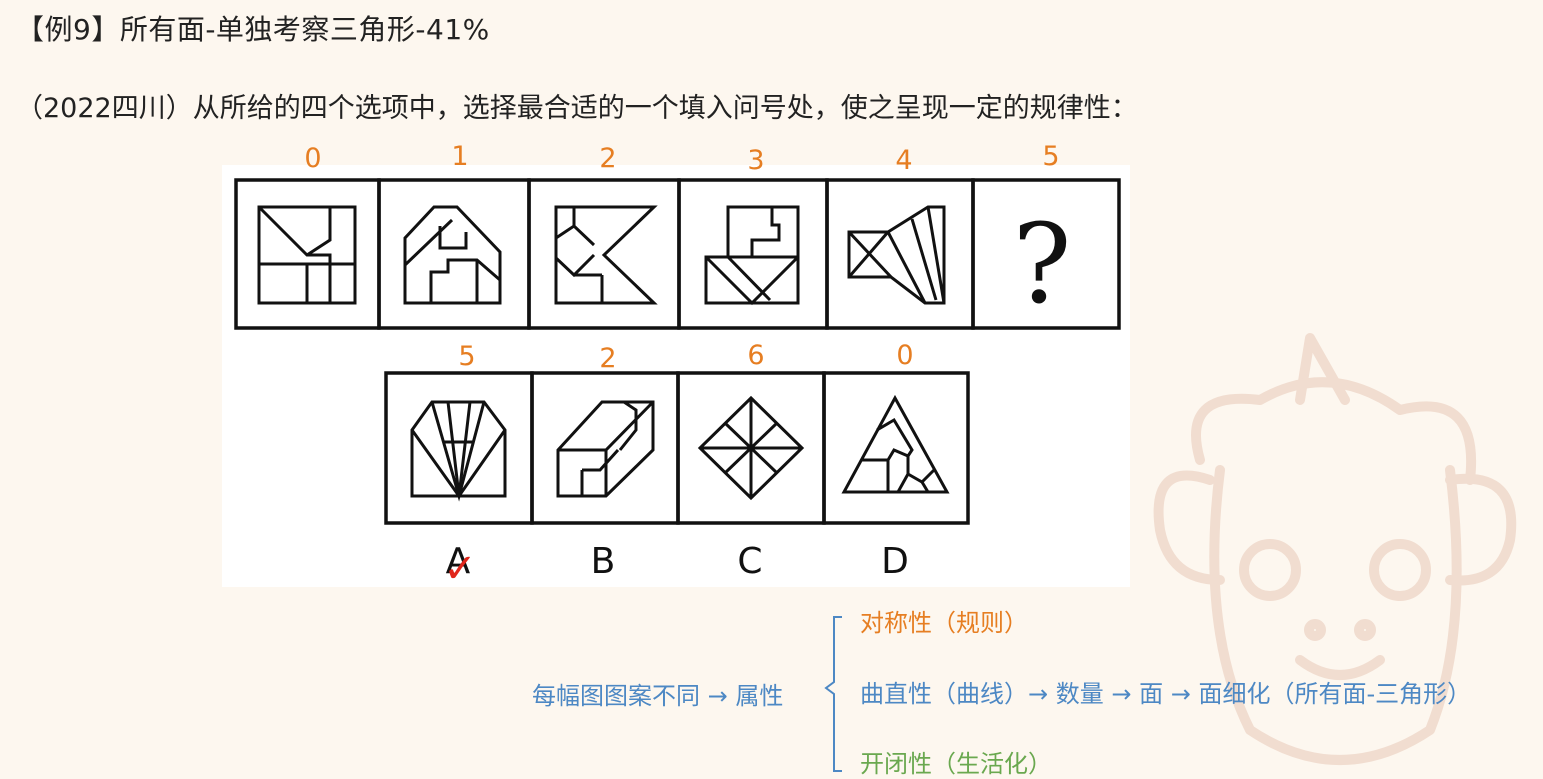 This screenshot has width=1543, height=779. What do you see at coordinates (607, 158) in the screenshot?
I see `sequence-count-2: 2` at bounding box center [607, 158].